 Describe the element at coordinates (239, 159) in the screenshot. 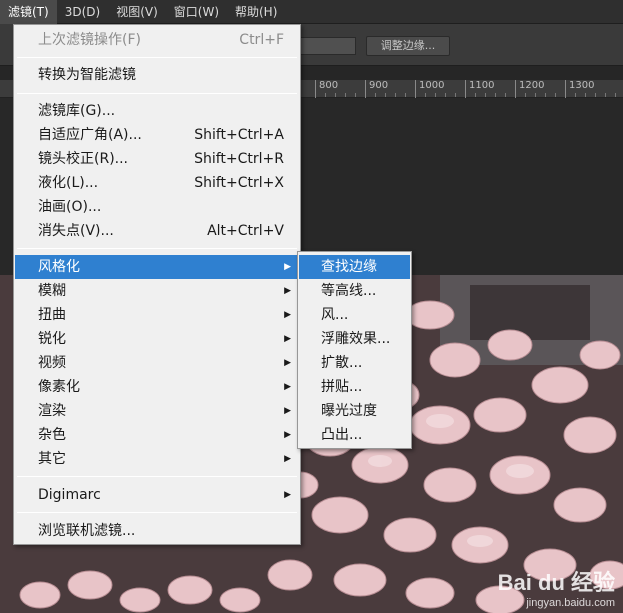

I see `menu-item-shortcut: Shift+Ctrl+R` at that location.